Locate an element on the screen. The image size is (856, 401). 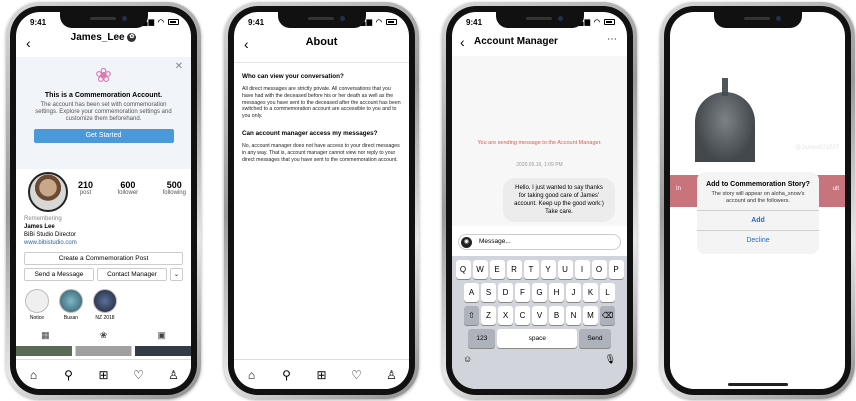
key: X is located at coordinates (505, 315).